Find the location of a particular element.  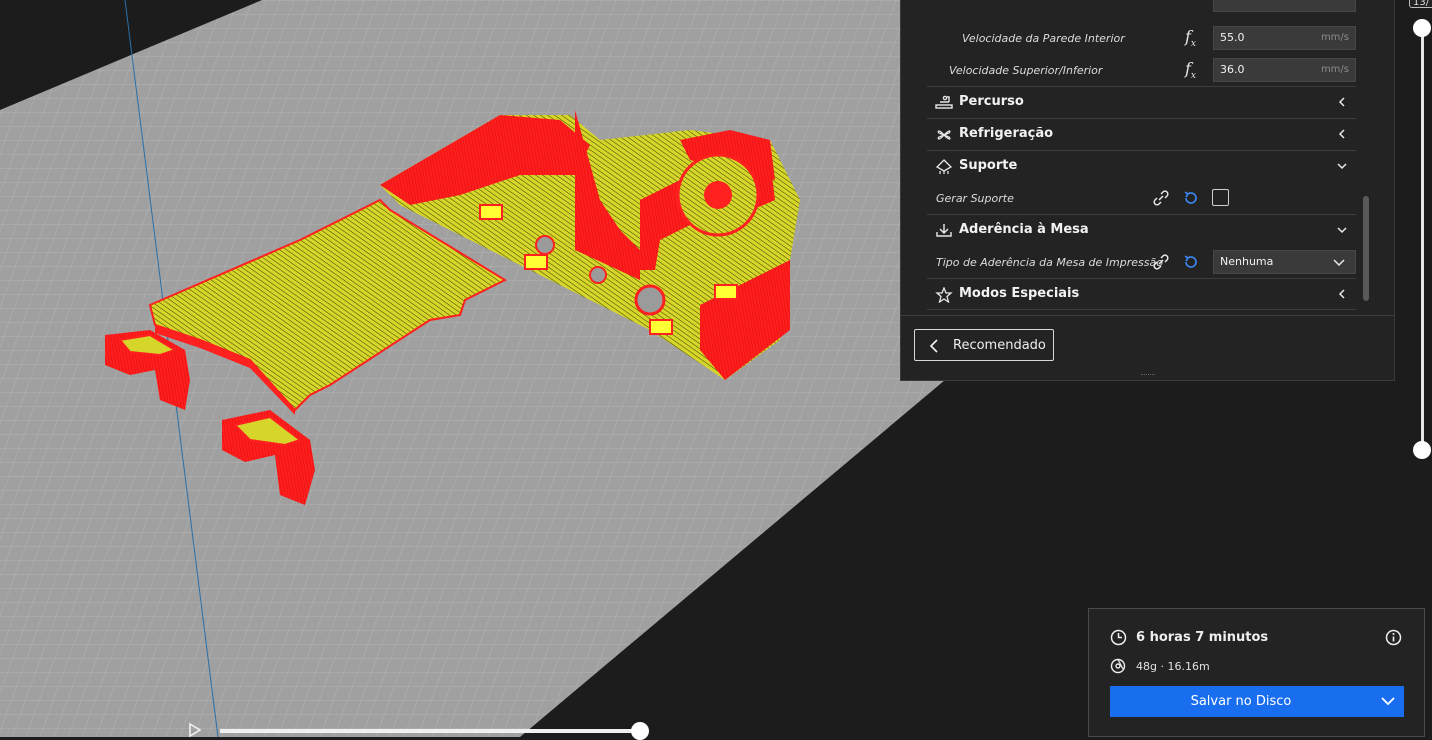

info-icon is located at coordinates (1393, 637).